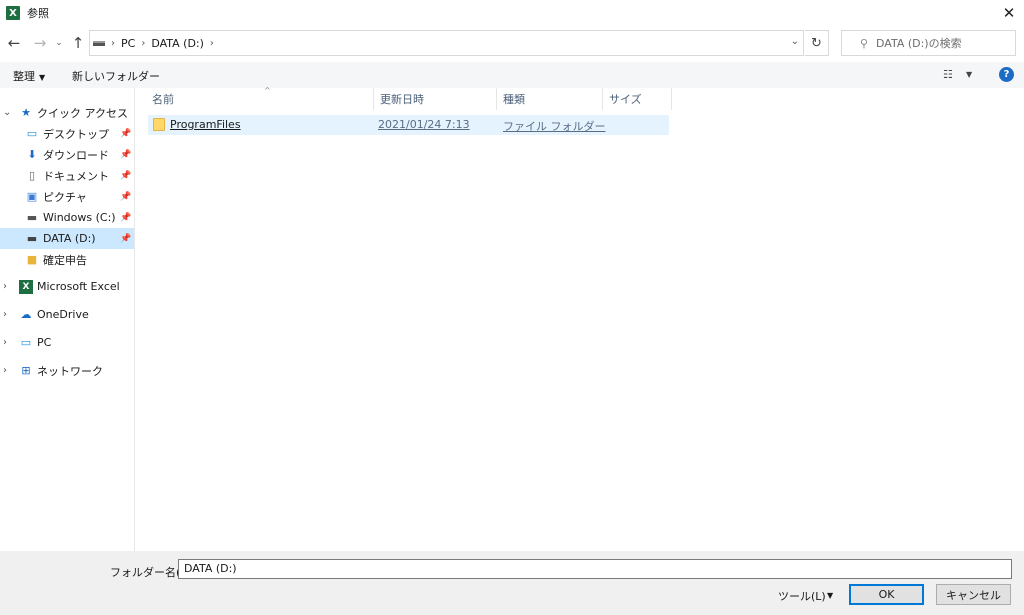 The width and height of the screenshot is (1024, 615). I want to click on nav-item-label: Microsoft Excel, so click(78, 286).